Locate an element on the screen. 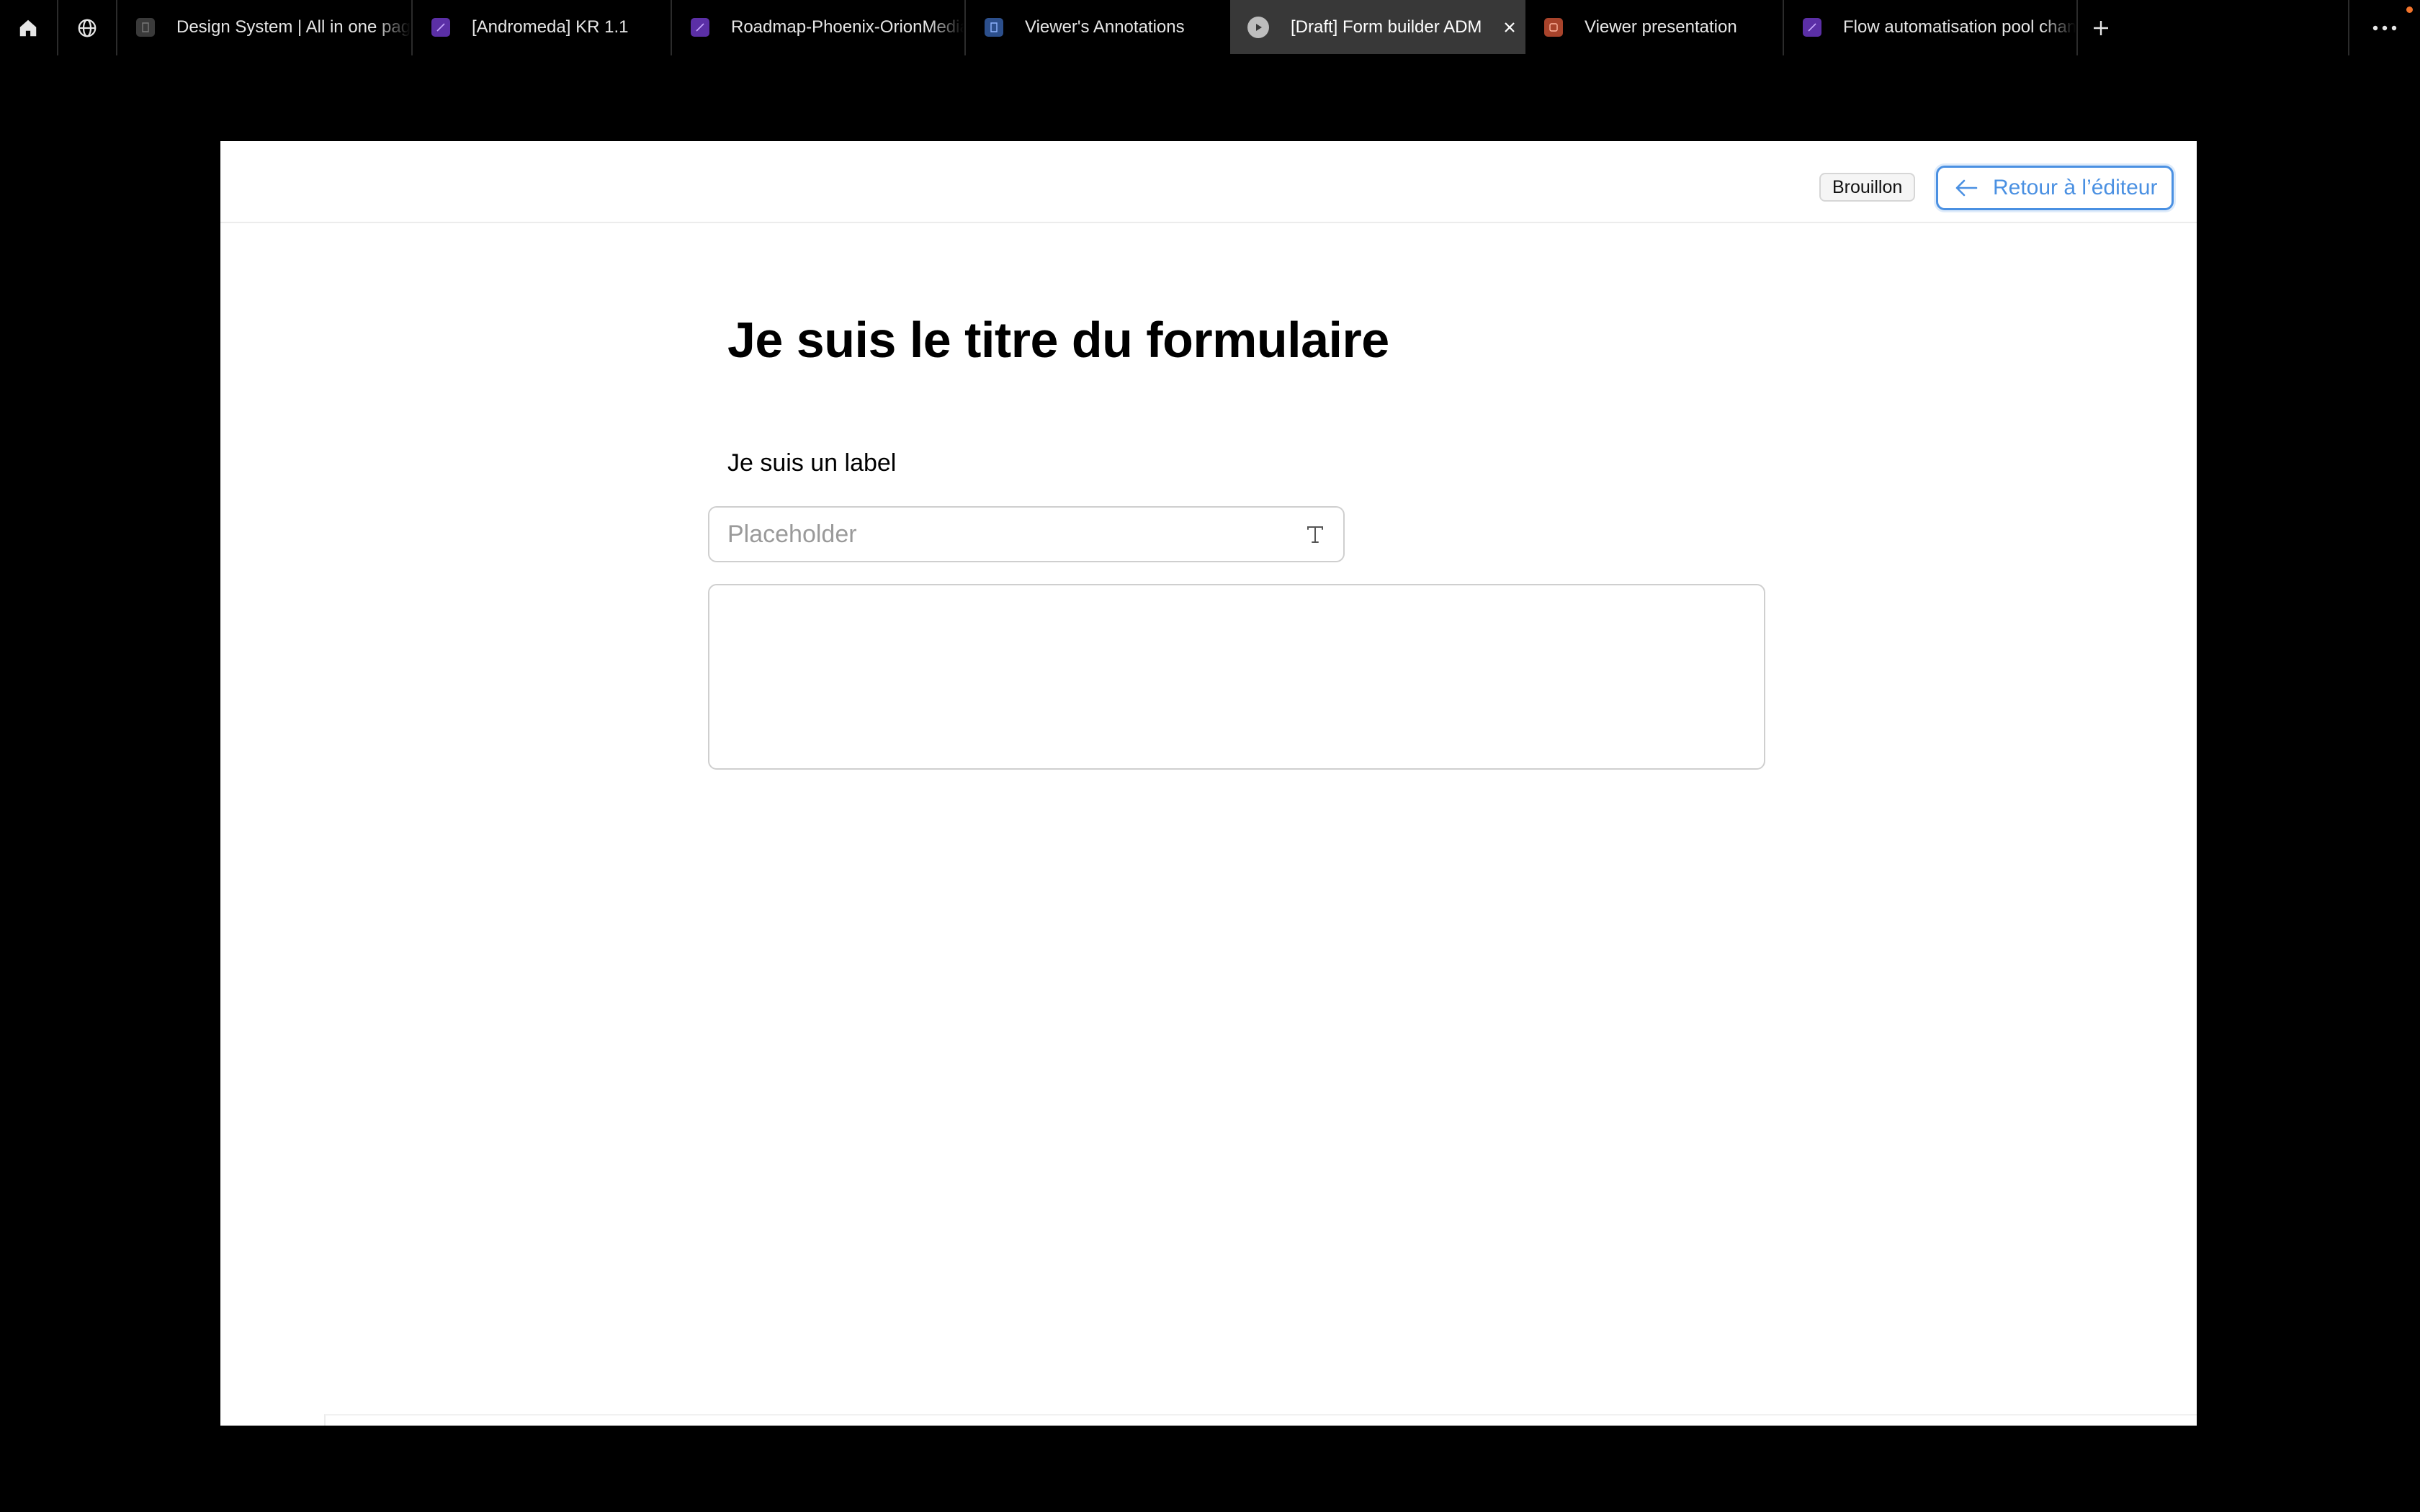 The image size is (2420, 1512). text-type-icon is located at coordinates (1315, 534).